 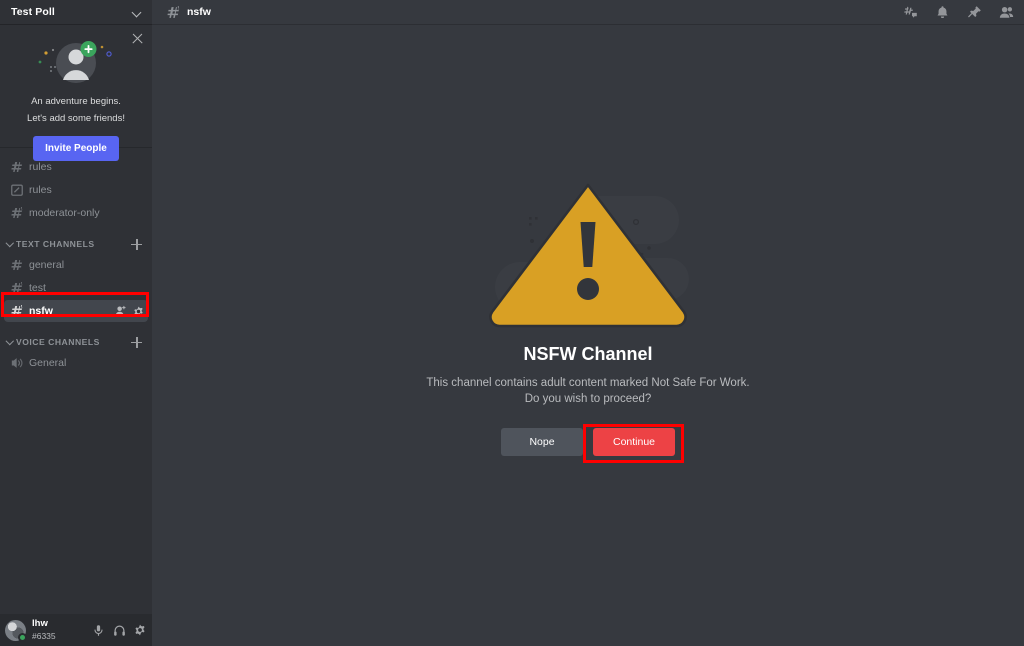 I want to click on channel-item-rules: rules, so click(x=76, y=167).